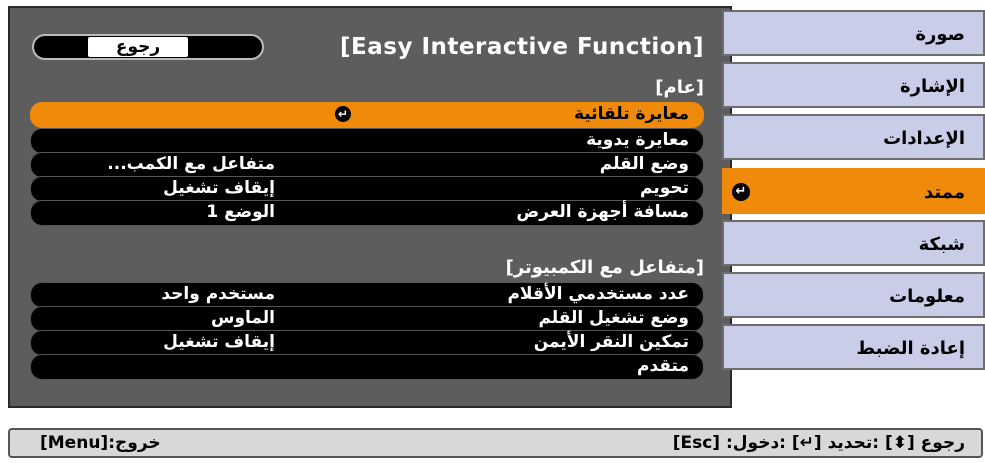  Describe the element at coordinates (853, 137) in the screenshot. I see `tab-settings: الإعدادات` at that location.